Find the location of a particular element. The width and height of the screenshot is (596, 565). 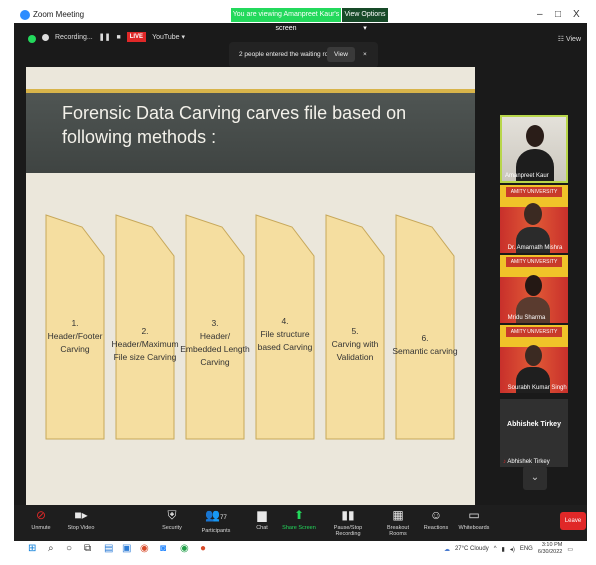

stop-video-button: ■▸ Stop Video is located at coordinates (81, 523).